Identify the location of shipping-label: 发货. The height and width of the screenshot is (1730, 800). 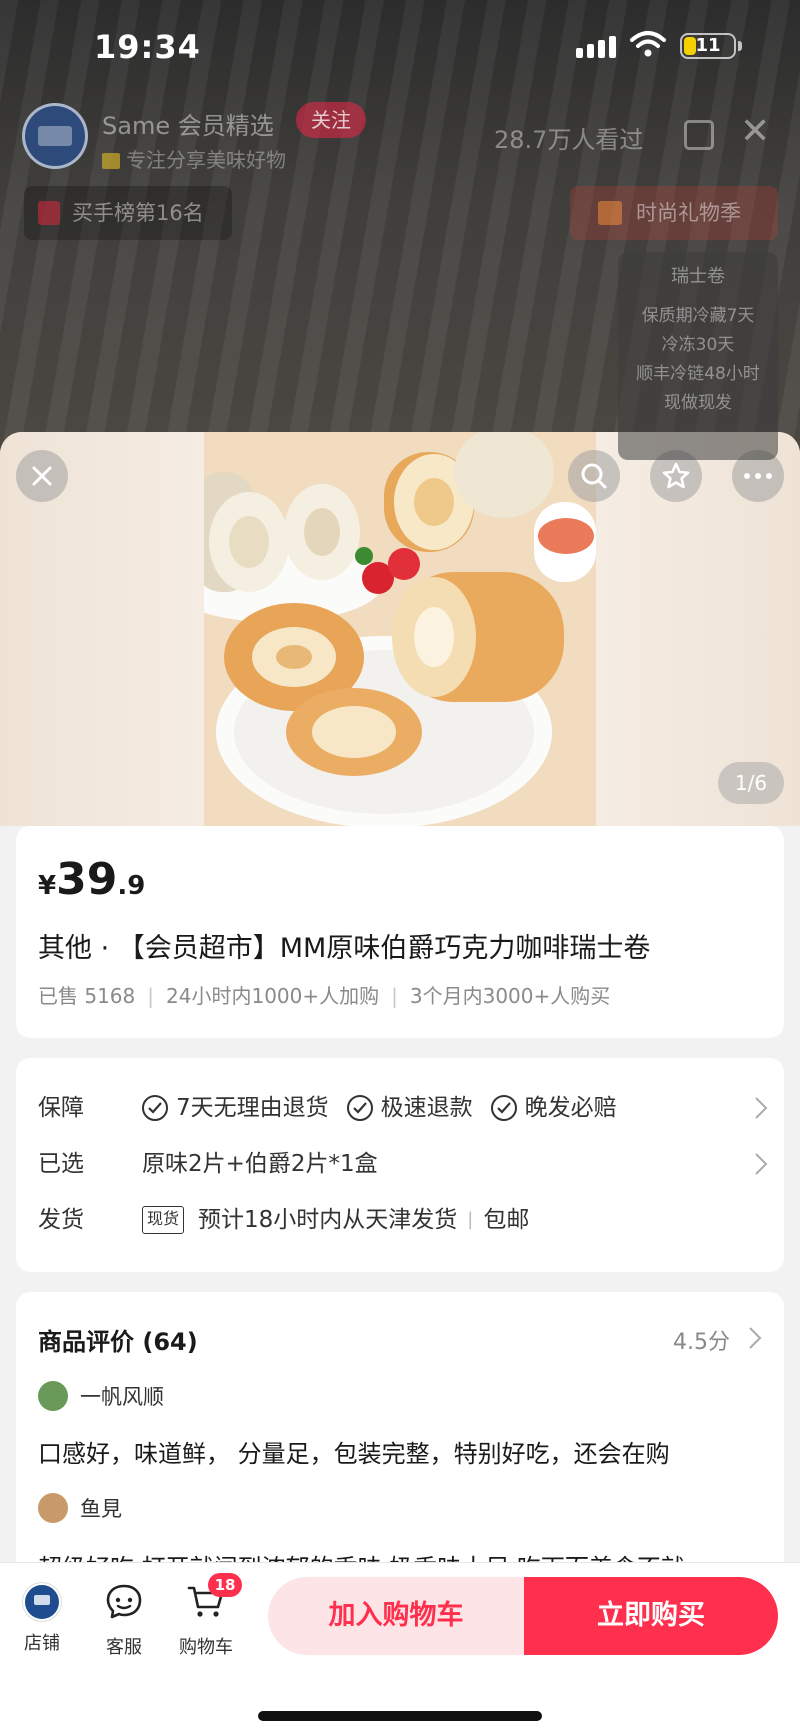
(61, 1220).